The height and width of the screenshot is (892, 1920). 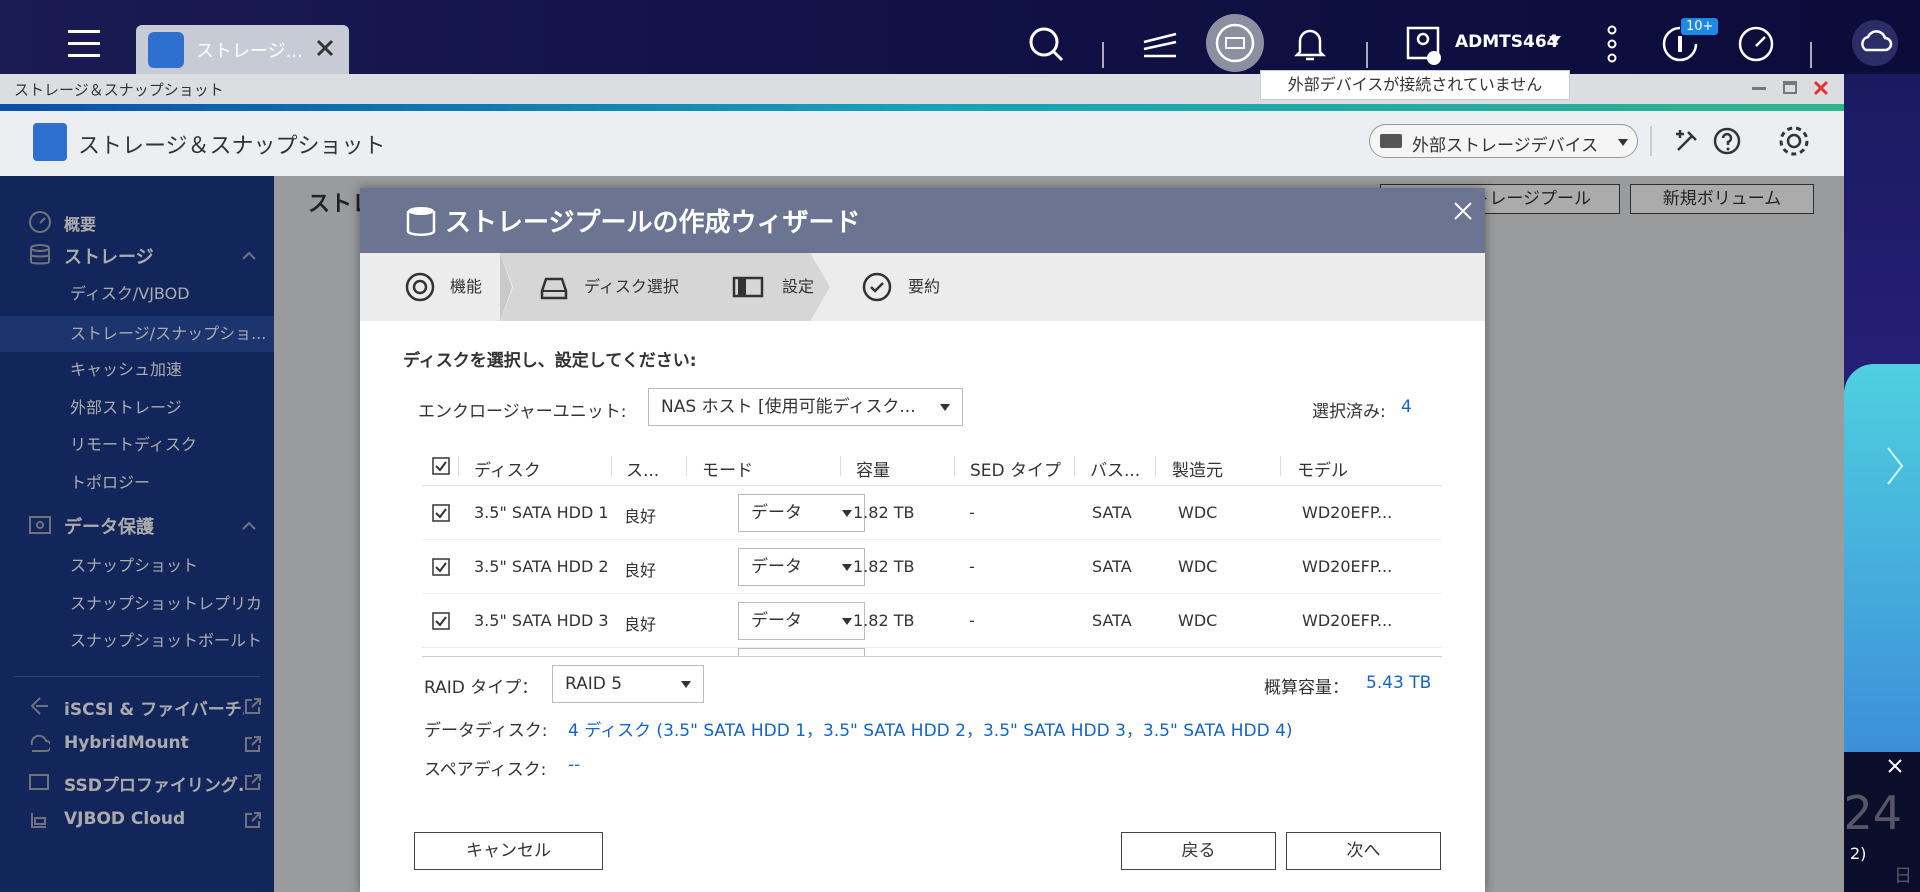 What do you see at coordinates (798, 286) in the screenshot?
I see `step-label: 設定` at bounding box center [798, 286].